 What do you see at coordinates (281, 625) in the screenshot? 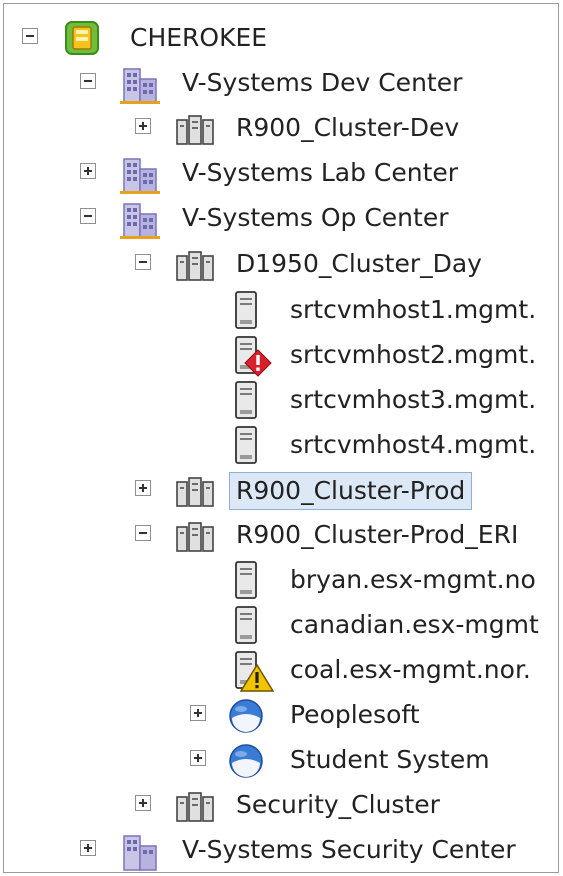
I see `tree-node-host-canadian: canadian.esx-mgmt` at bounding box center [281, 625].